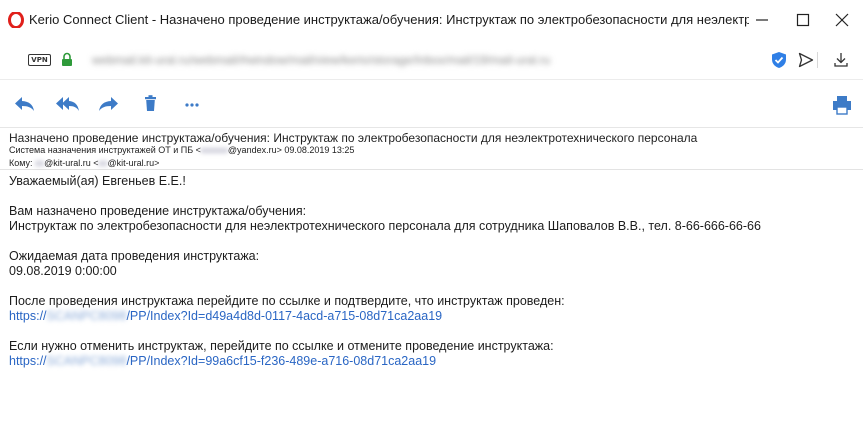 The height and width of the screenshot is (437, 863). I want to click on print-button, so click(844, 104).